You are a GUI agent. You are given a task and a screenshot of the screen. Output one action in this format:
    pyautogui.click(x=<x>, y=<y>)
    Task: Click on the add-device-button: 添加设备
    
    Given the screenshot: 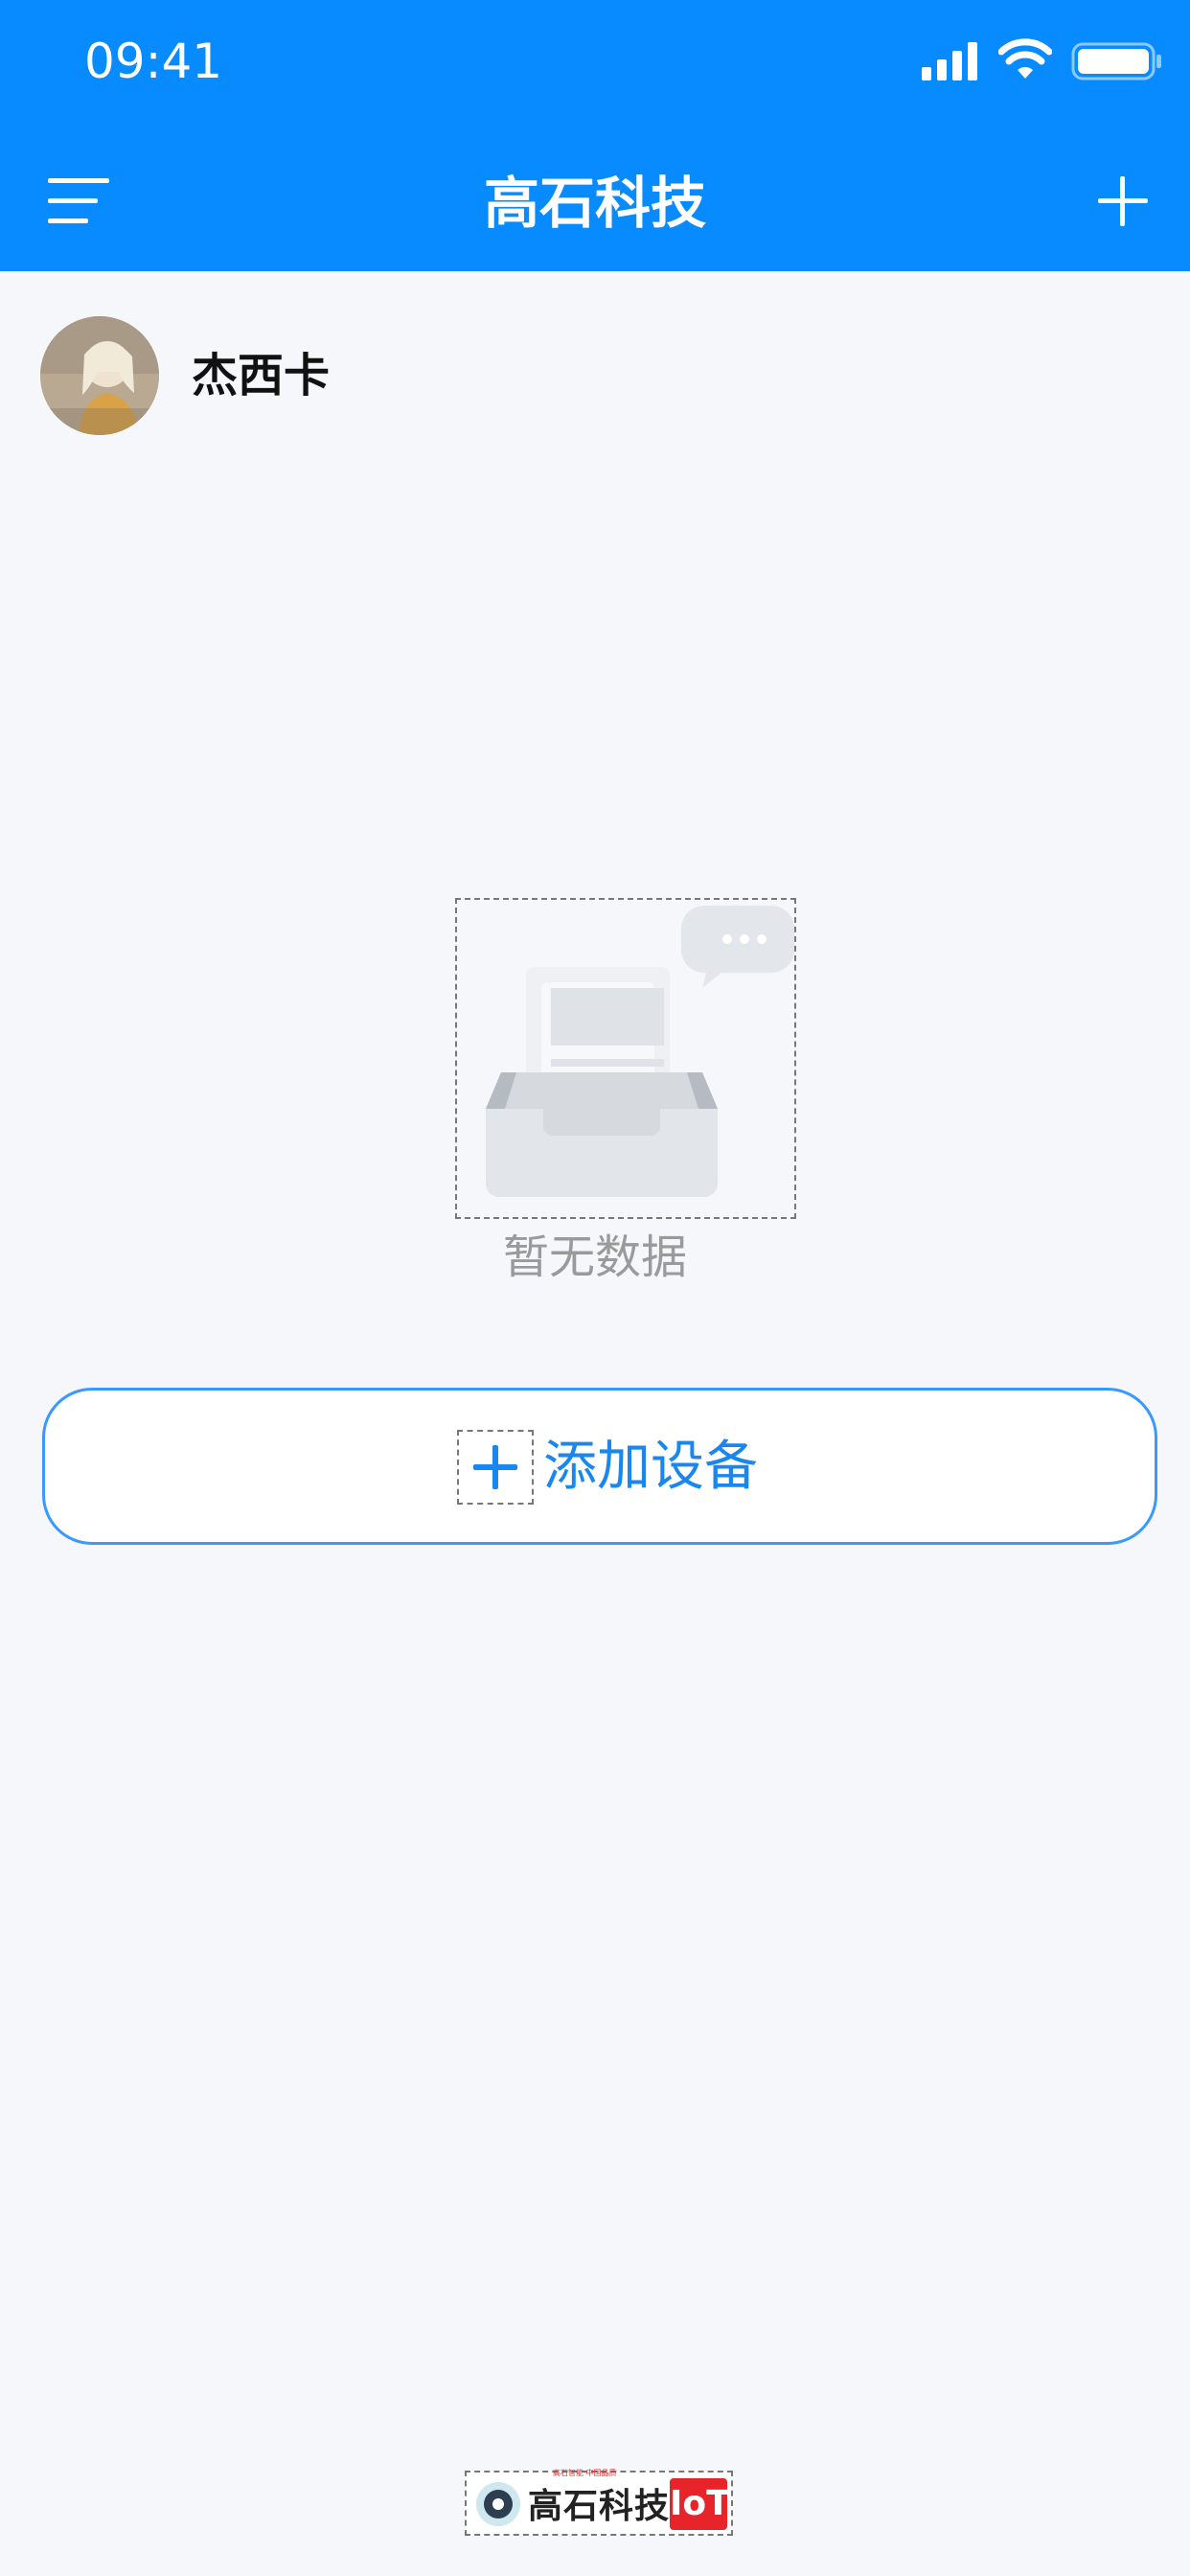 What is the action you would take?
    pyautogui.click(x=600, y=1466)
    